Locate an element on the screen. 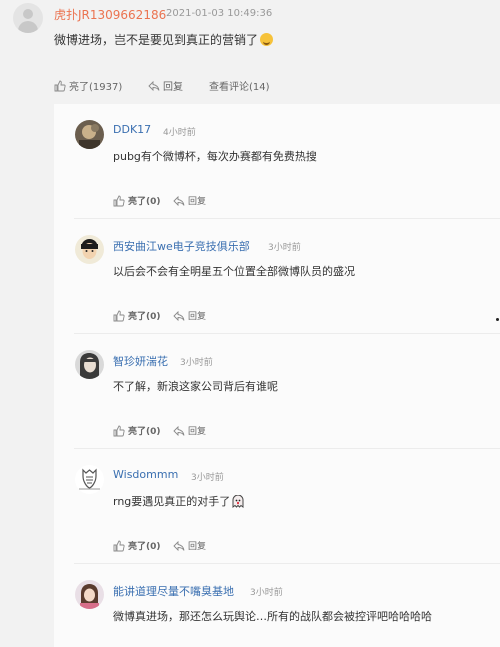  comment-text: pubg有个微博杯，每次办赛都有免费热搜 is located at coordinates (215, 156).